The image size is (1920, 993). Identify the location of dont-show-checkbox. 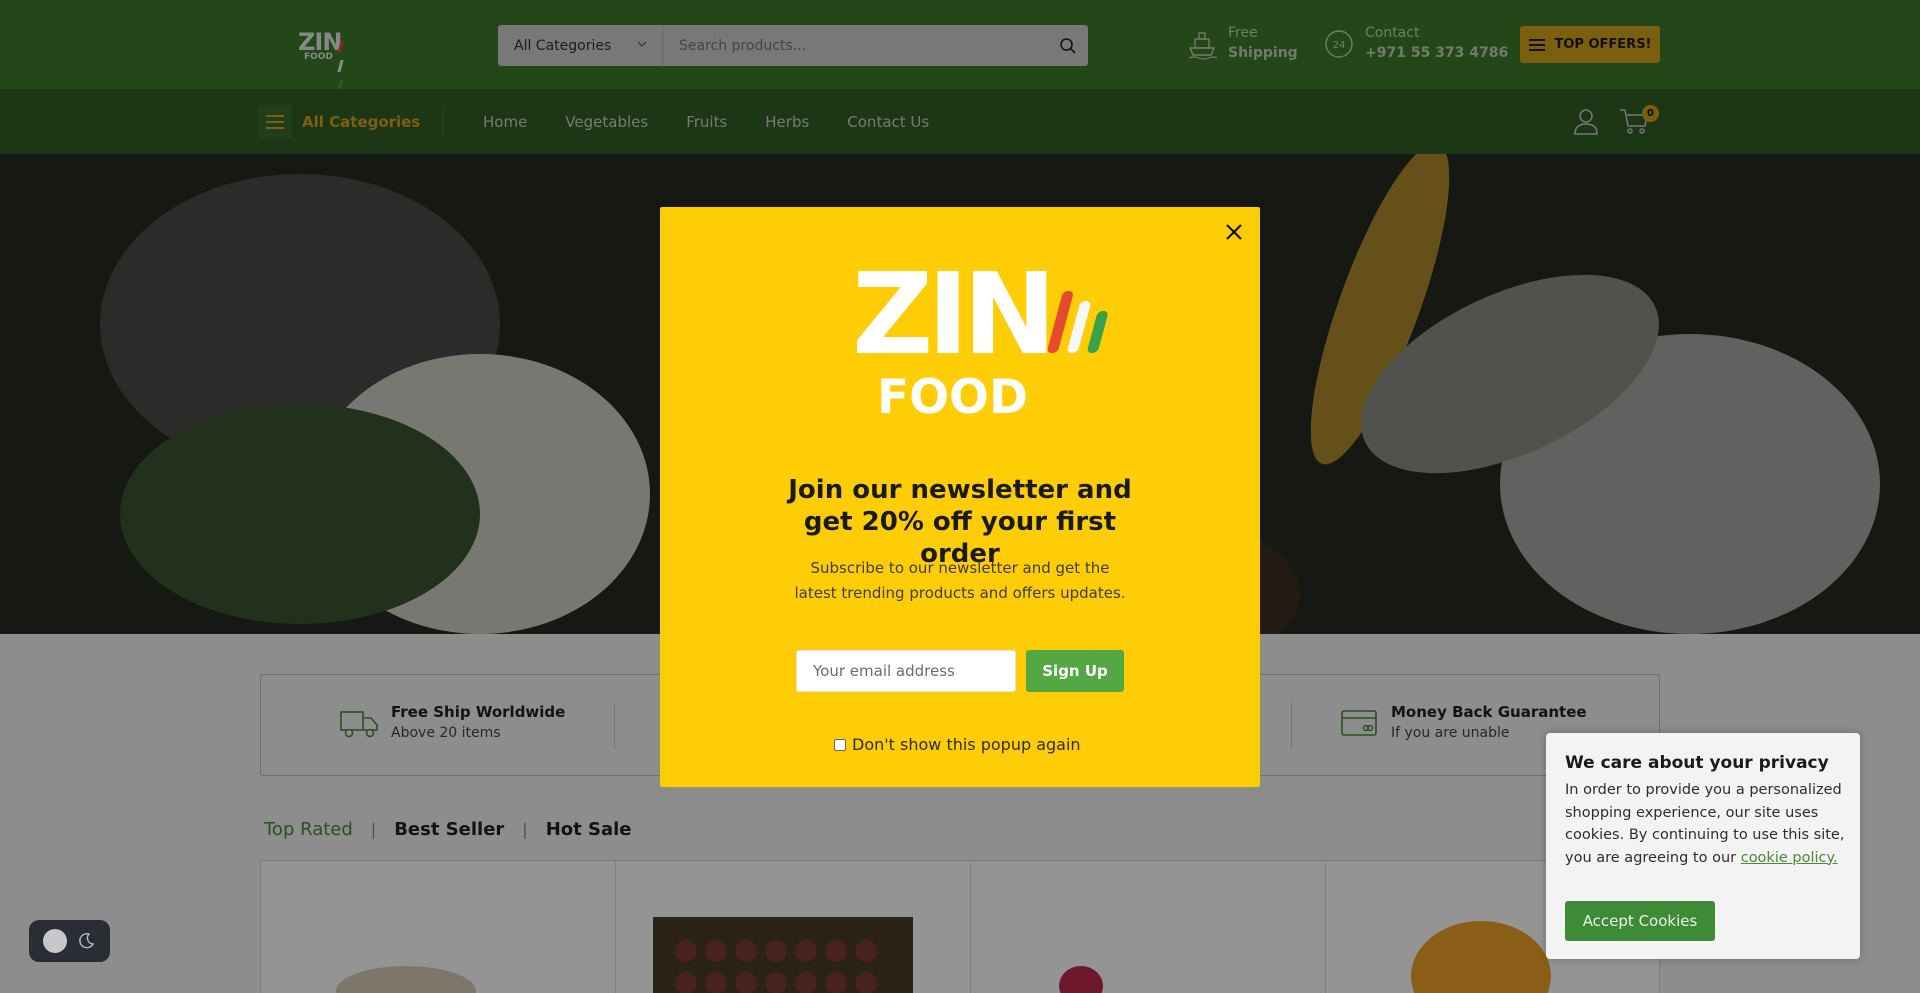
(840, 744).